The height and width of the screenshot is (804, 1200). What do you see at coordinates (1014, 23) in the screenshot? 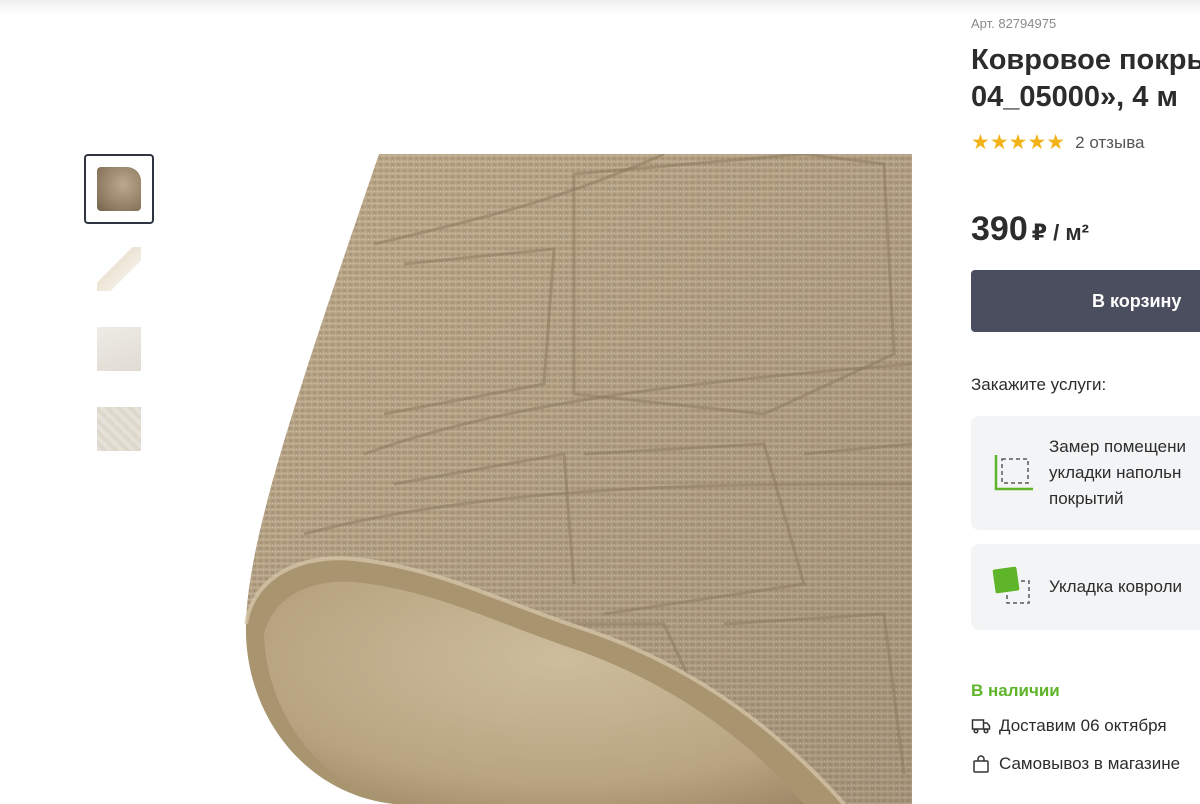
I see `article-number: Арт. 82794975` at bounding box center [1014, 23].